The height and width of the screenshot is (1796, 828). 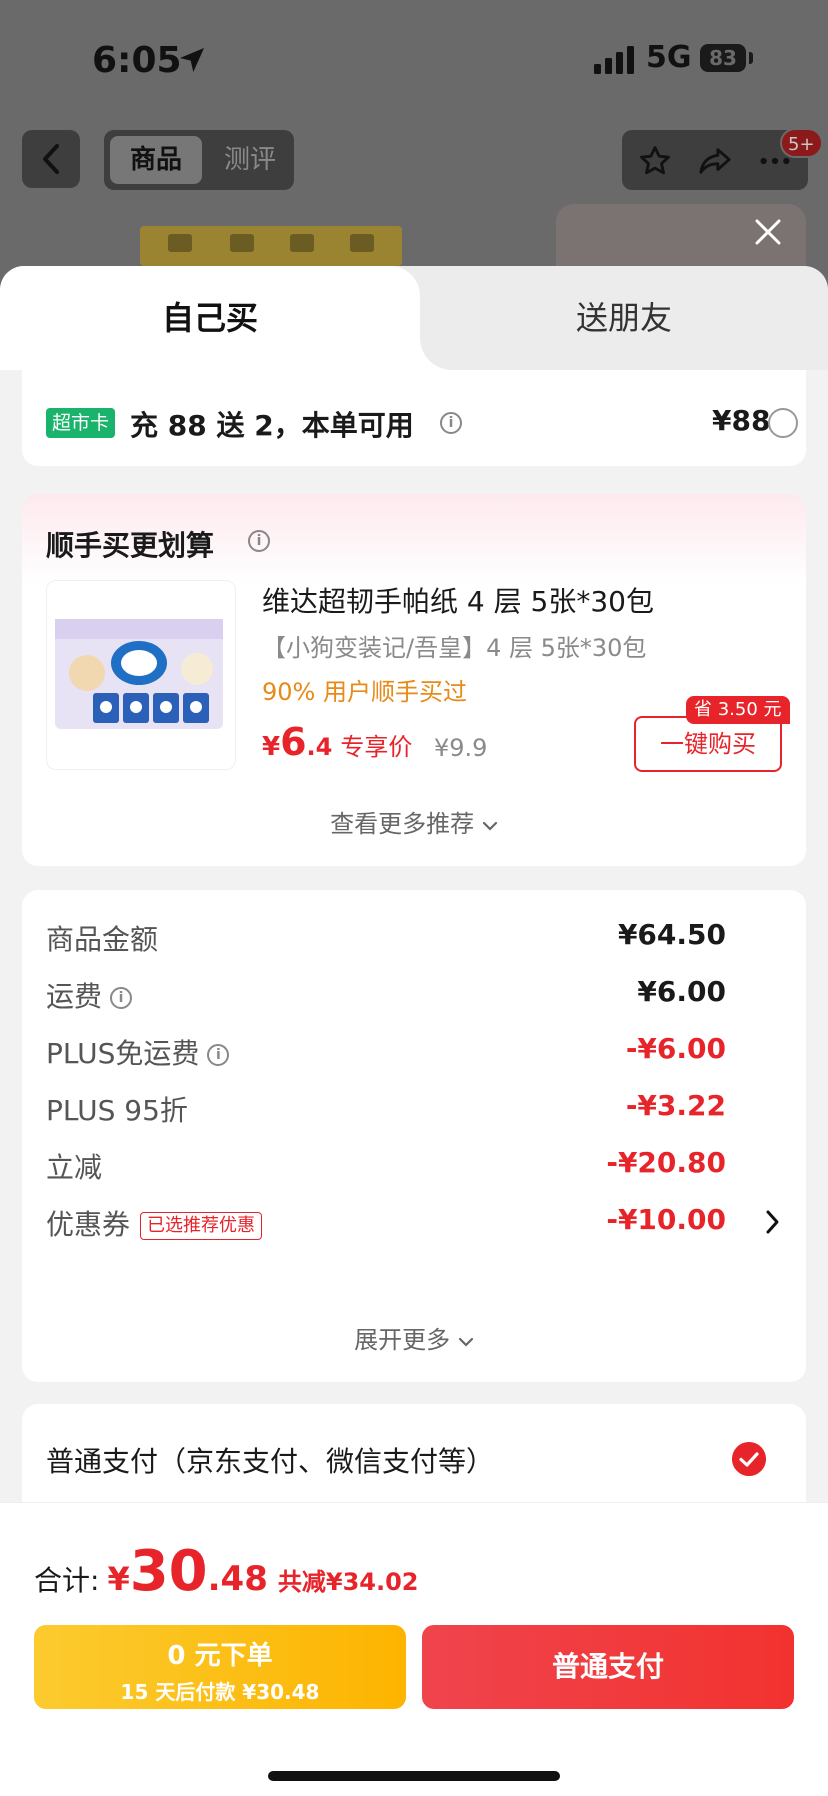 I want to click on notification-badge: 5+, so click(x=801, y=143).